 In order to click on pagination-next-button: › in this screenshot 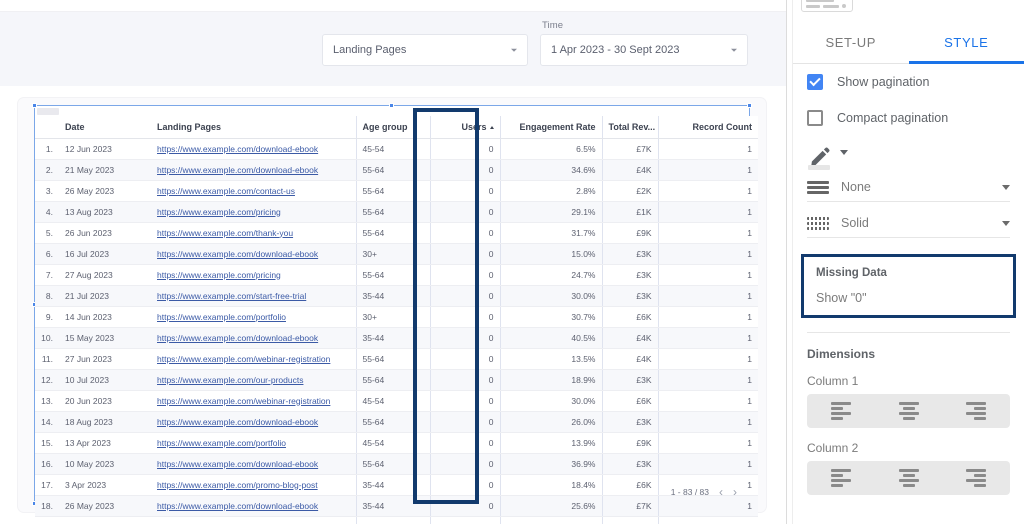, I will do `click(735, 492)`.